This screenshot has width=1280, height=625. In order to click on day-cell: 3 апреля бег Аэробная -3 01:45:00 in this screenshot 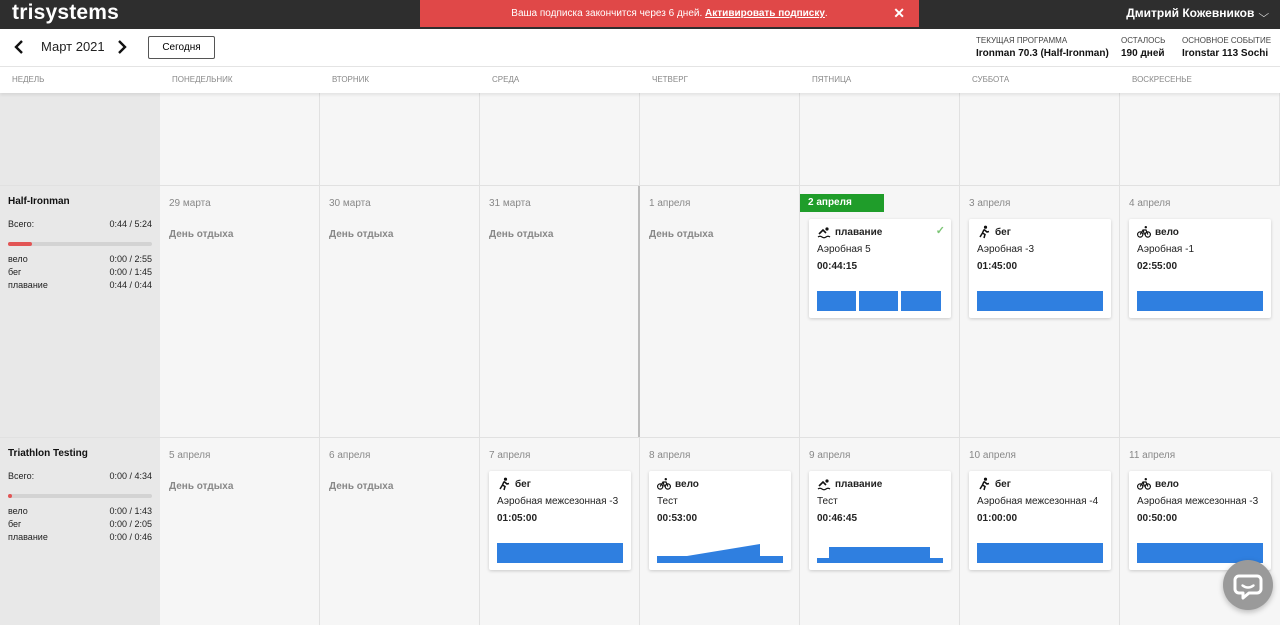, I will do `click(1040, 311)`.